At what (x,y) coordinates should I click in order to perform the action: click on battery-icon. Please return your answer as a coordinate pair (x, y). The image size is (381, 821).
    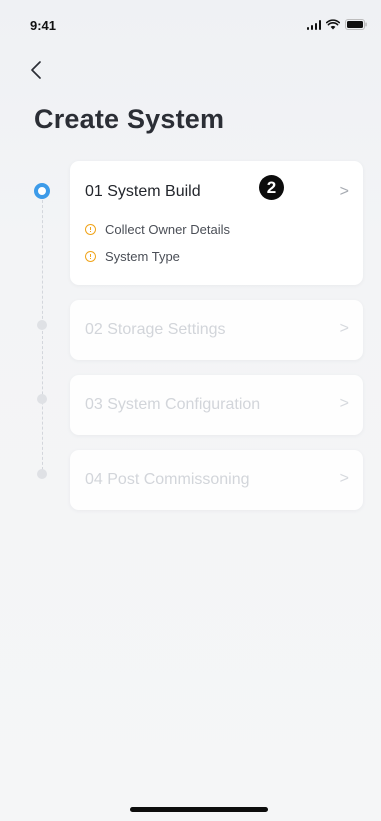
    Looking at the image, I should click on (356, 24).